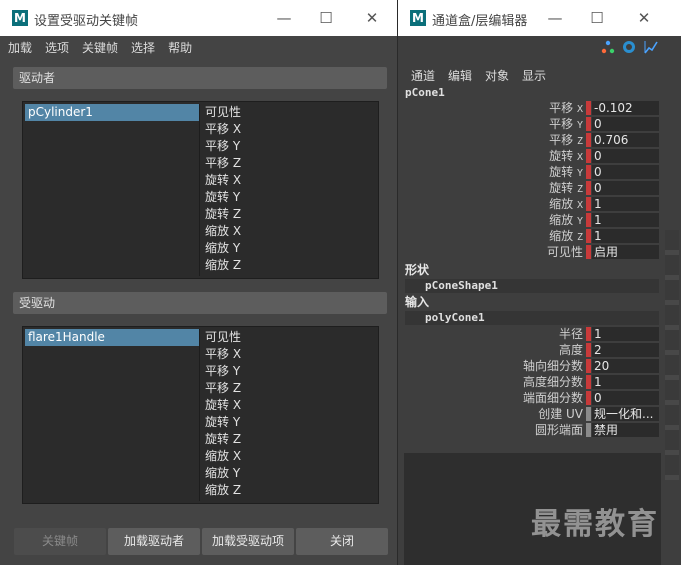  I want to click on channel-value-field: 0.706, so click(625, 140).